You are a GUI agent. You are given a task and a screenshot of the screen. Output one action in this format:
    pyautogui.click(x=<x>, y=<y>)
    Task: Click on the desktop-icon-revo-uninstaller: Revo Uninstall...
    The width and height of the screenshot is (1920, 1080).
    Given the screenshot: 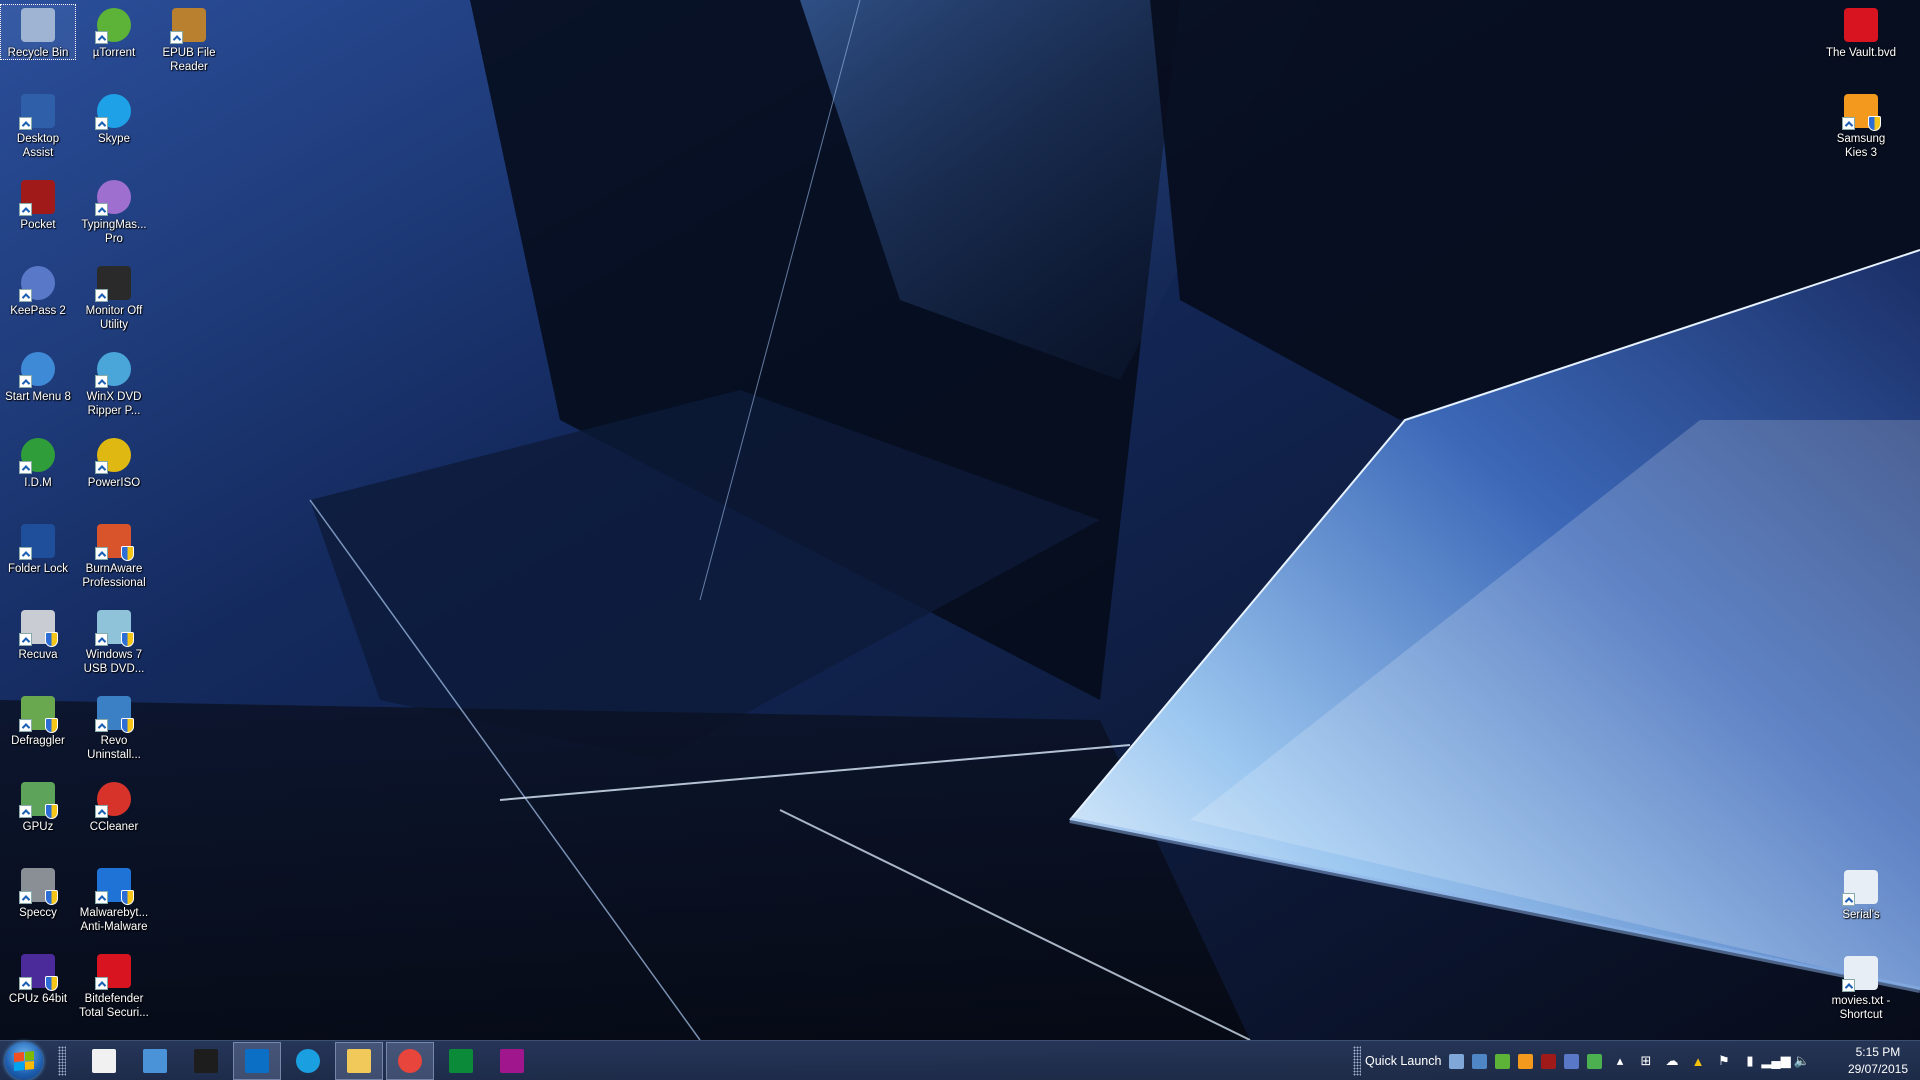 What is the action you would take?
    pyautogui.click(x=114, y=727)
    